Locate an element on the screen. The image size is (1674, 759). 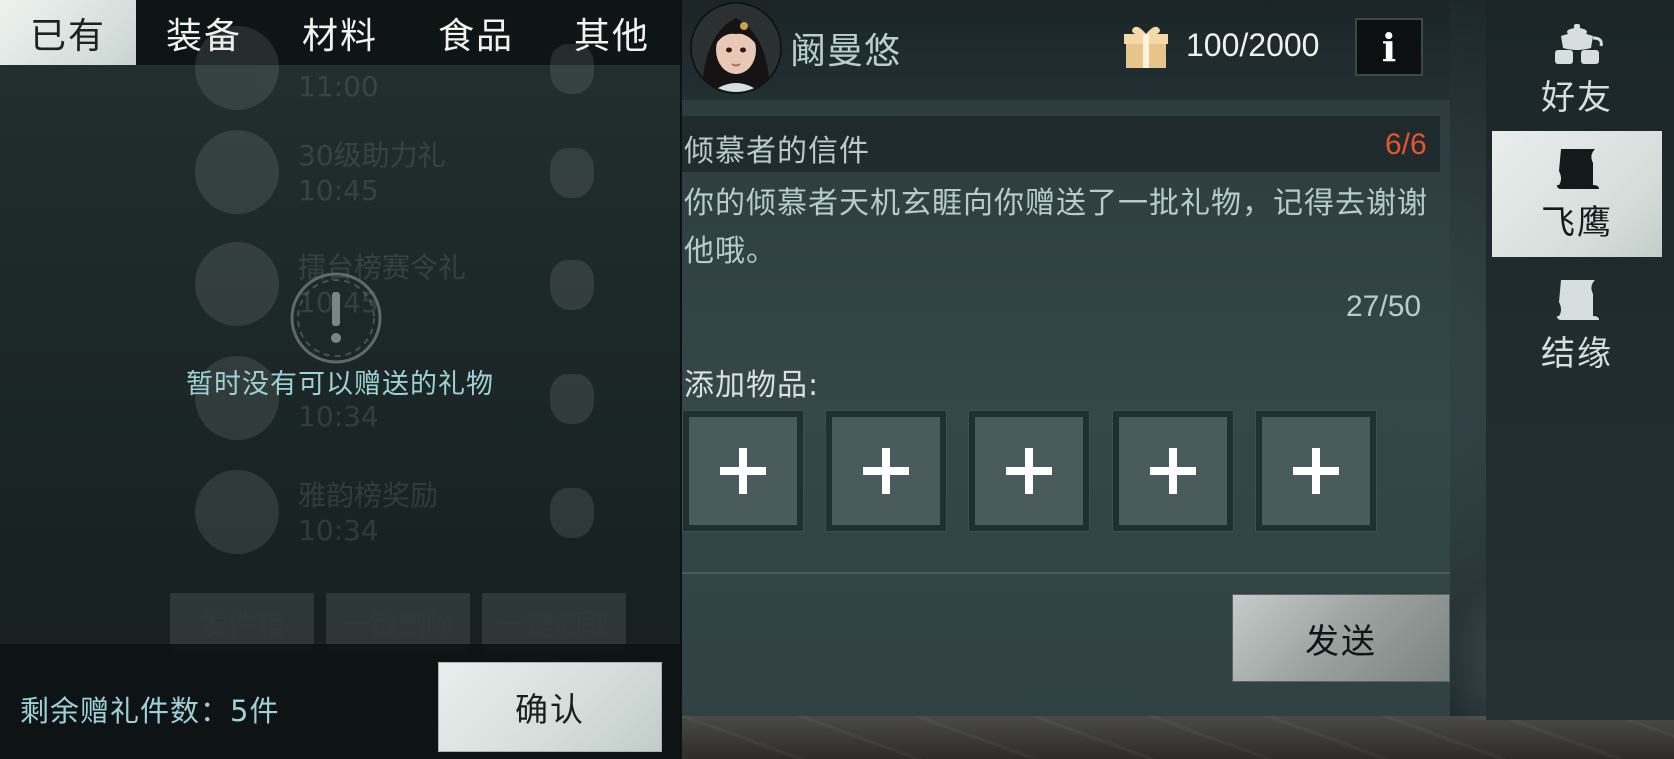
info-button: i is located at coordinates (1389, 47).